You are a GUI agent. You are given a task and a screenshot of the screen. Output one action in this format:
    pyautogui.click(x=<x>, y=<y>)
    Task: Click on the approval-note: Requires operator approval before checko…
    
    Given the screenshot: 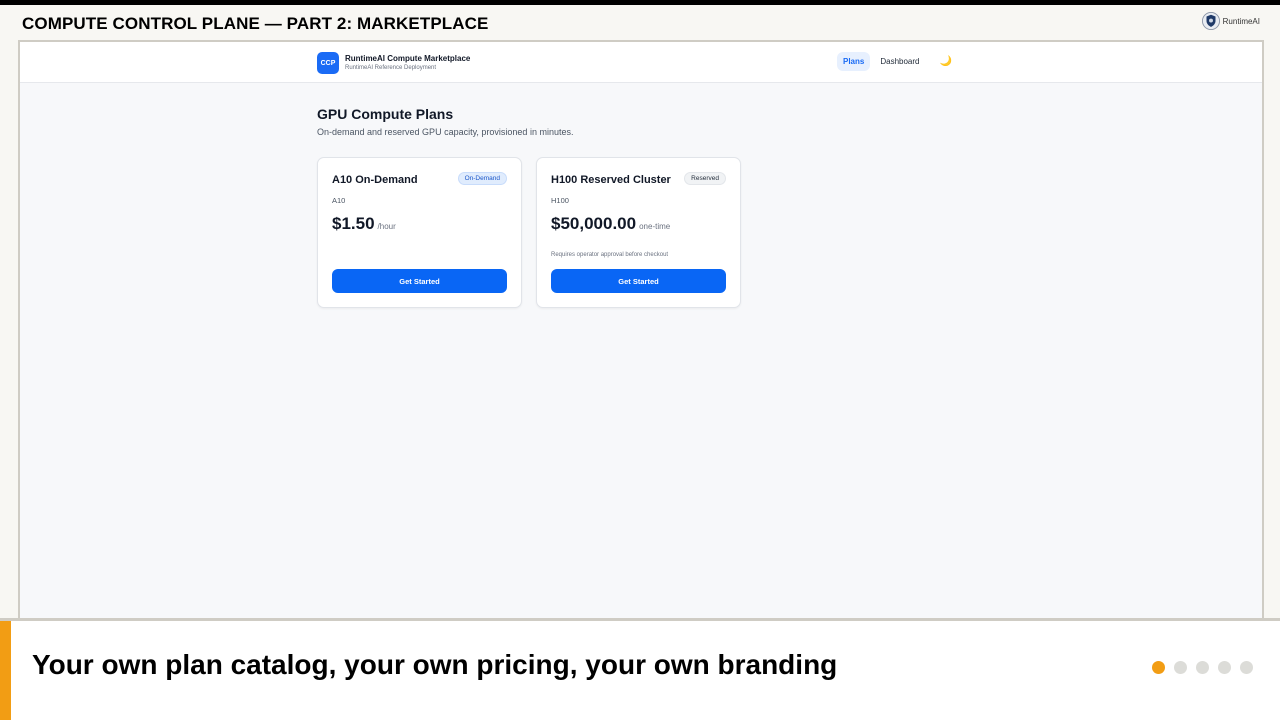 What is the action you would take?
    pyautogui.click(x=610, y=255)
    